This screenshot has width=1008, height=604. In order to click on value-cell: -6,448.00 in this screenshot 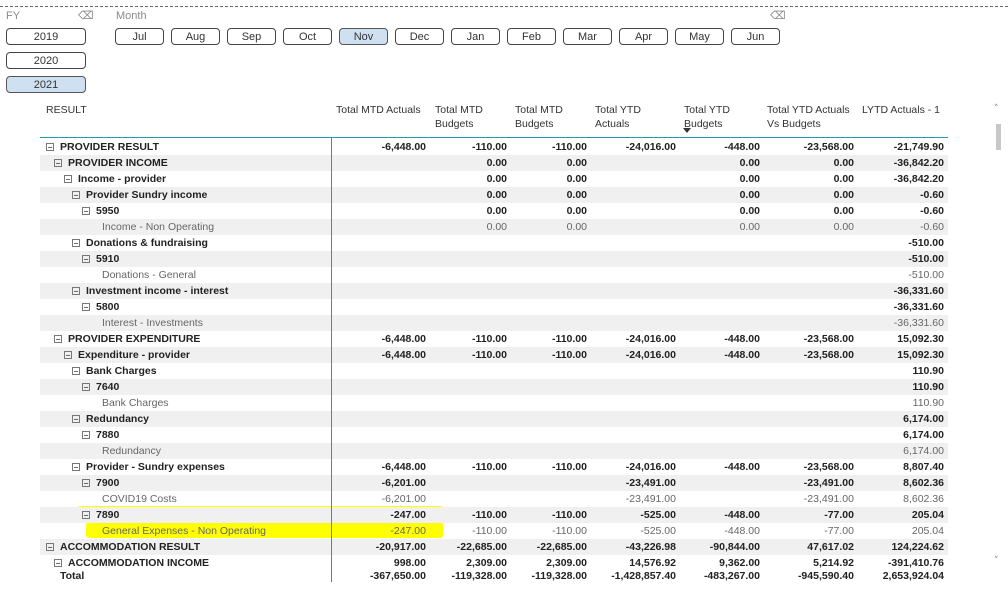, I will do `click(403, 355)`.